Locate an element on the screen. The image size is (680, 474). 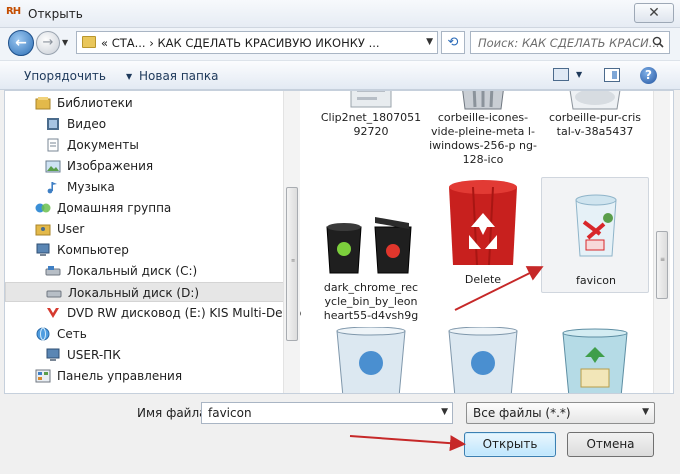
filename-label: Имя файла: is located at coordinates (174, 413).